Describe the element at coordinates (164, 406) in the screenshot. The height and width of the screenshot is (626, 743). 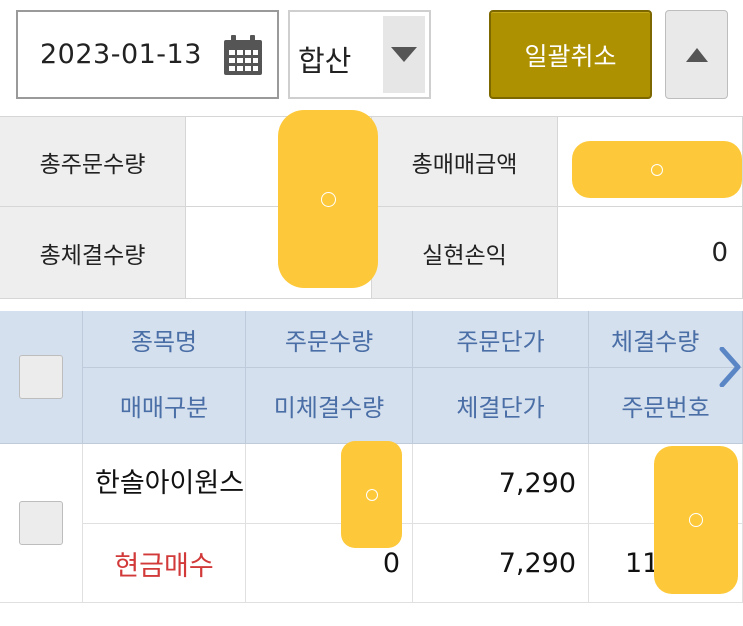
I see `col-trade-type: 매매구분` at that location.